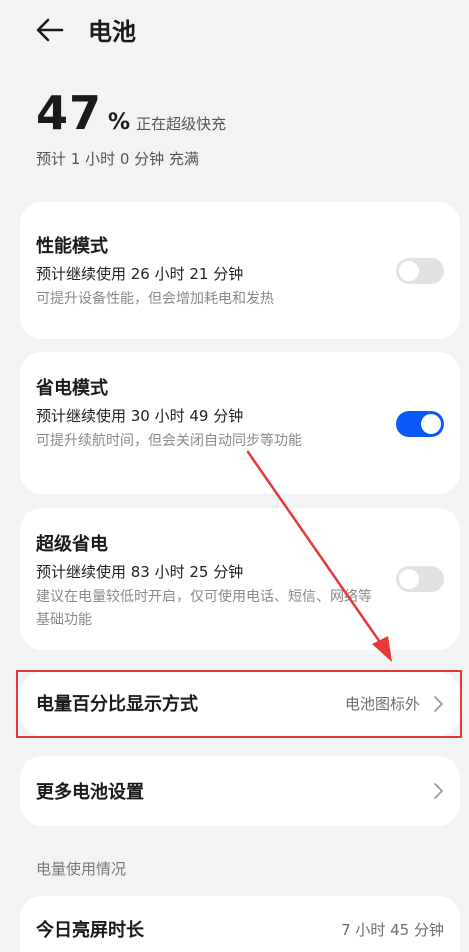 The image size is (469, 952). I want to click on ultra-power-saving-title: 超级省电, so click(72, 544).